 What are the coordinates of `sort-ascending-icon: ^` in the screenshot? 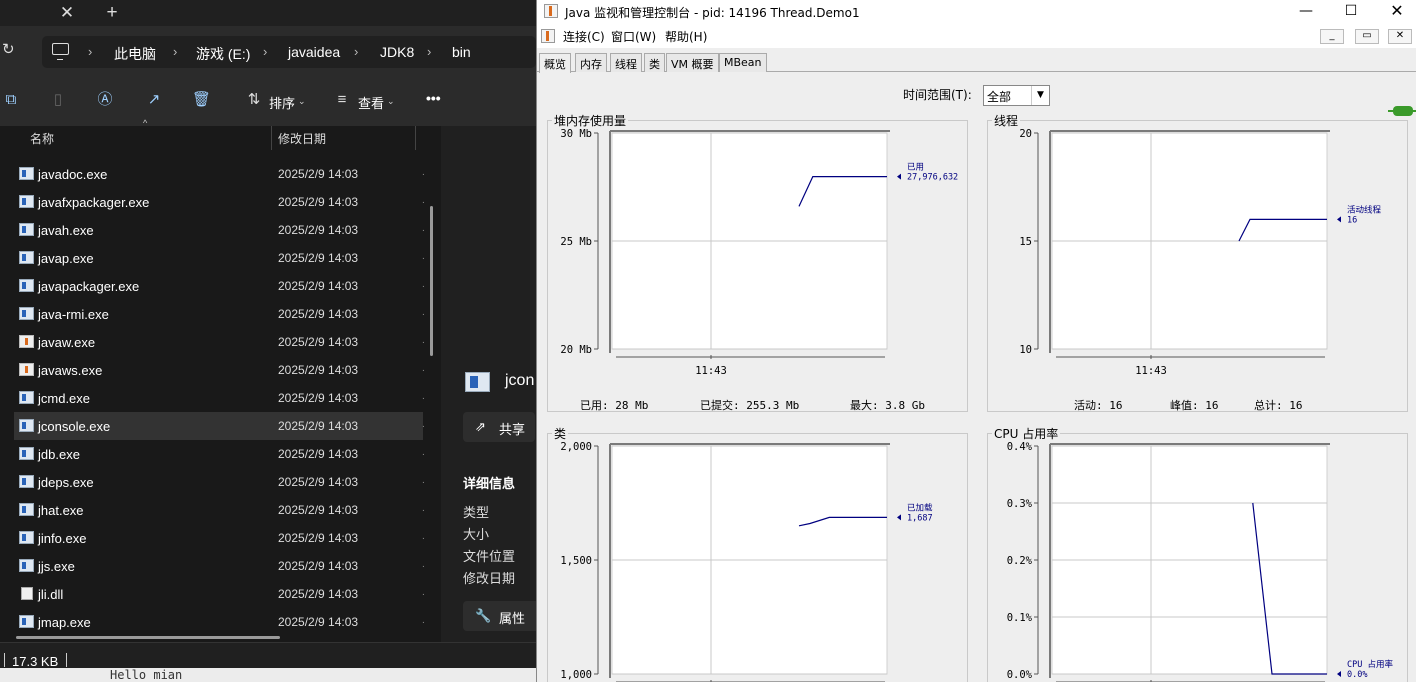 It's located at (145, 123).